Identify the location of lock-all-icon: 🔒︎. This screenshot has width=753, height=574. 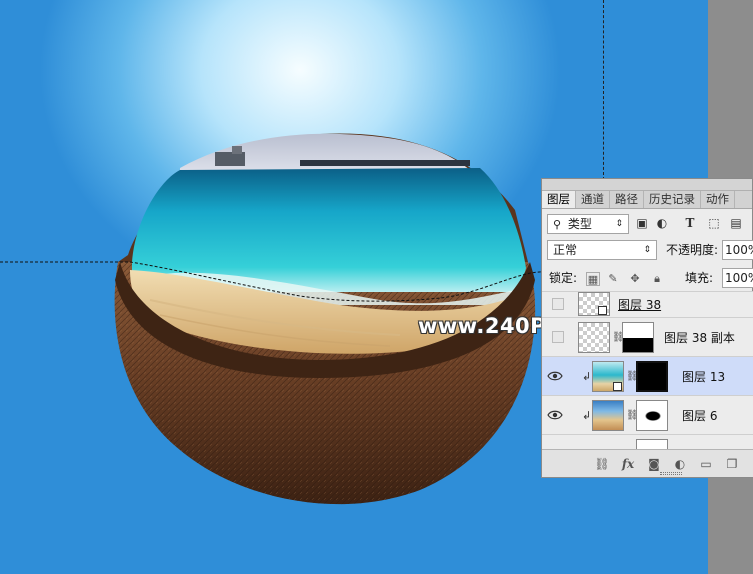
(657, 279).